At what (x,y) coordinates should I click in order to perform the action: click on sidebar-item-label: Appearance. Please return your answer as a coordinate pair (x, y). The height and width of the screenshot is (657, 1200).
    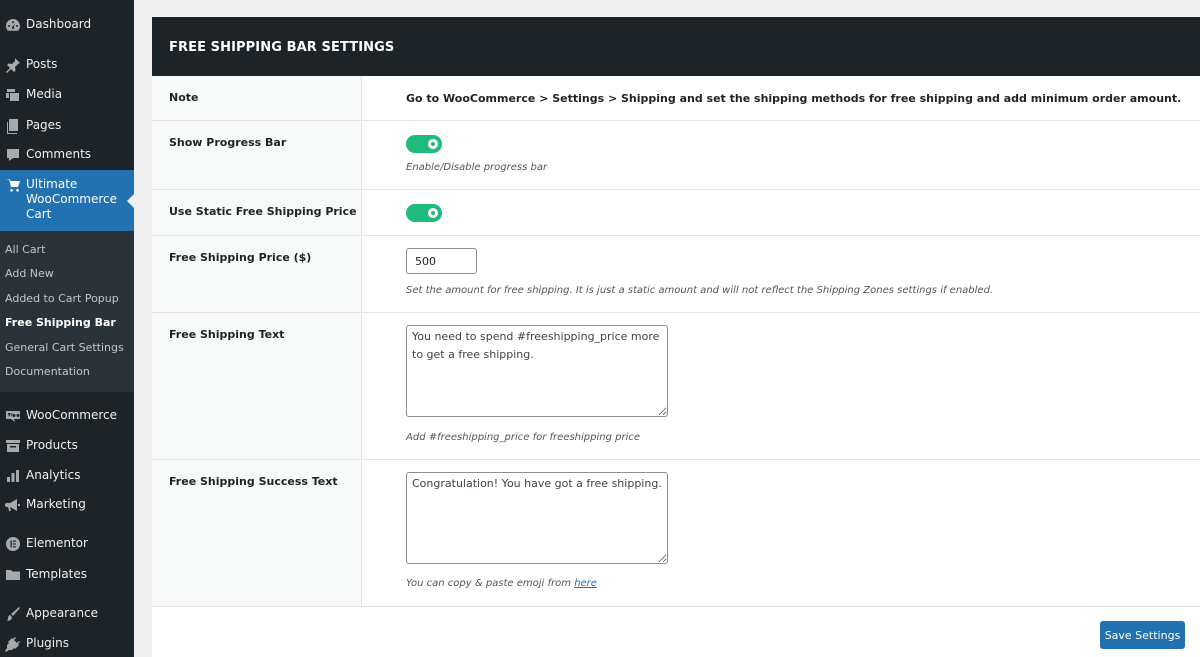
    Looking at the image, I should click on (62, 613).